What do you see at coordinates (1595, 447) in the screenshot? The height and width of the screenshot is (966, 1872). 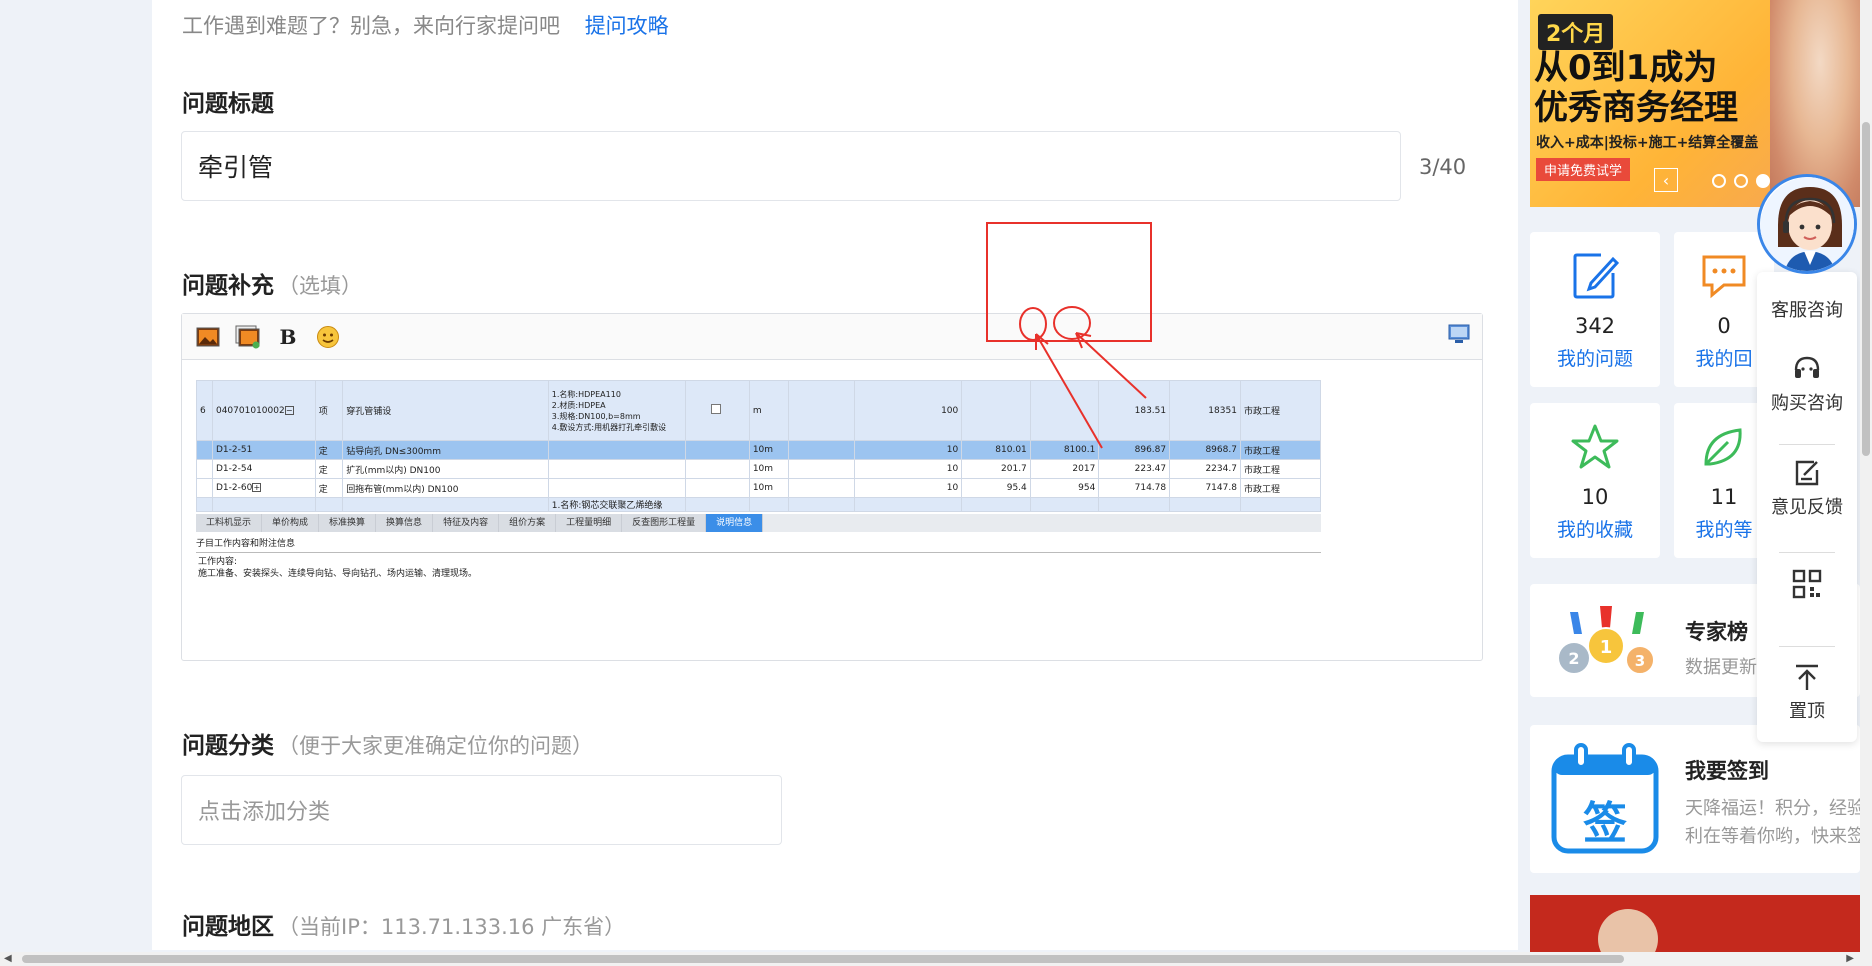 I see `star-icon` at bounding box center [1595, 447].